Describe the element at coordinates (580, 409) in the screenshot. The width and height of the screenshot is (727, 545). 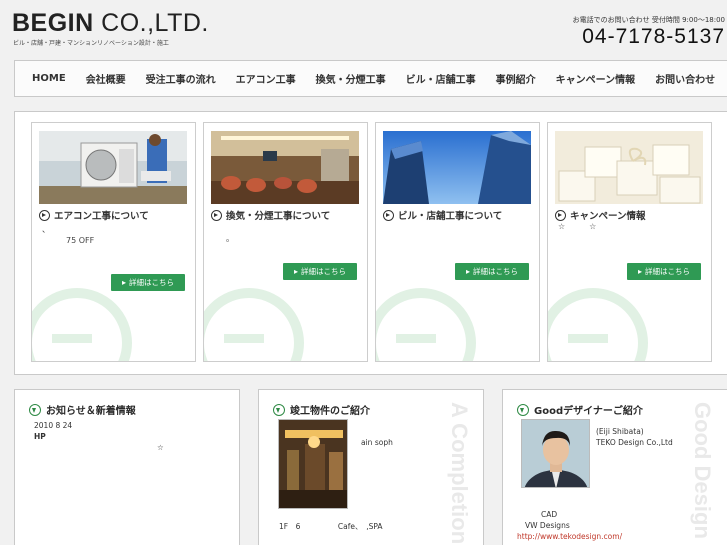
I see `designer-title: Goodデザイナーご紹介` at that location.